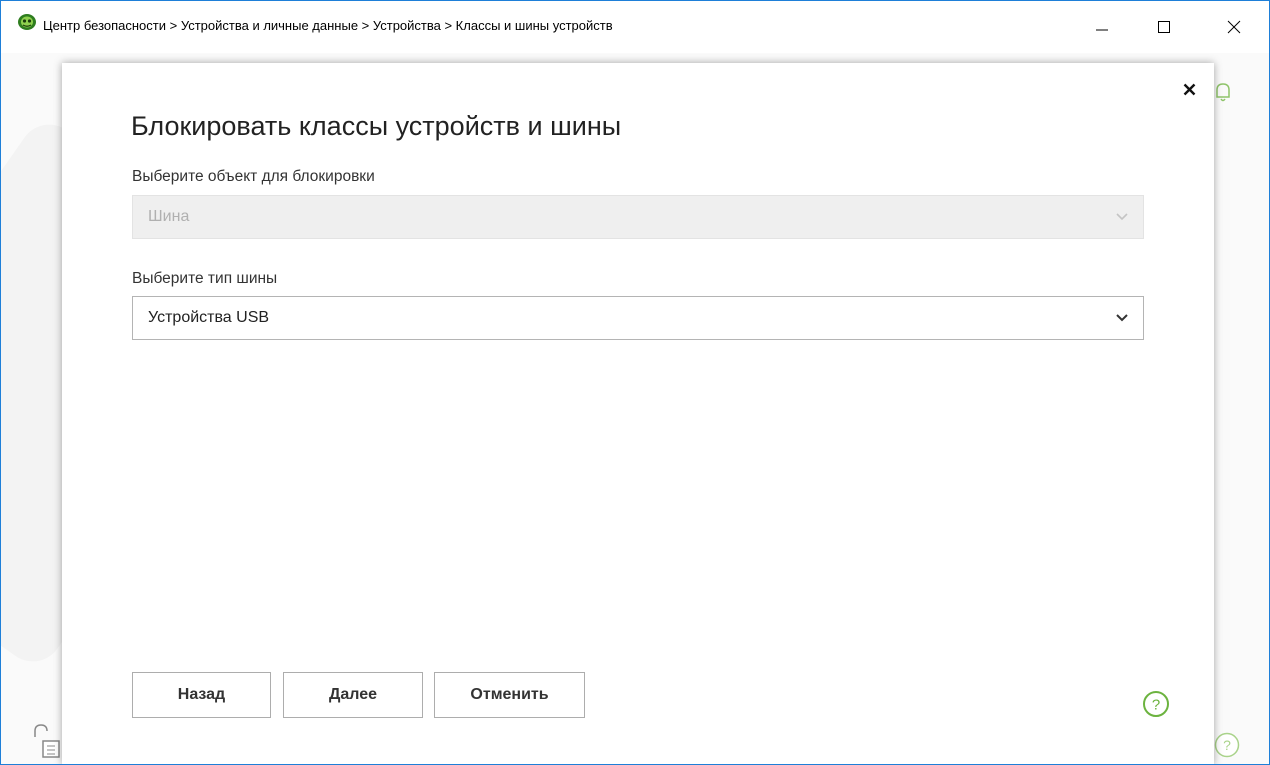 Image resolution: width=1270 pixels, height=765 pixels. What do you see at coordinates (638, 318) in the screenshot?
I see `bus-type-select: Устройства USB` at bounding box center [638, 318].